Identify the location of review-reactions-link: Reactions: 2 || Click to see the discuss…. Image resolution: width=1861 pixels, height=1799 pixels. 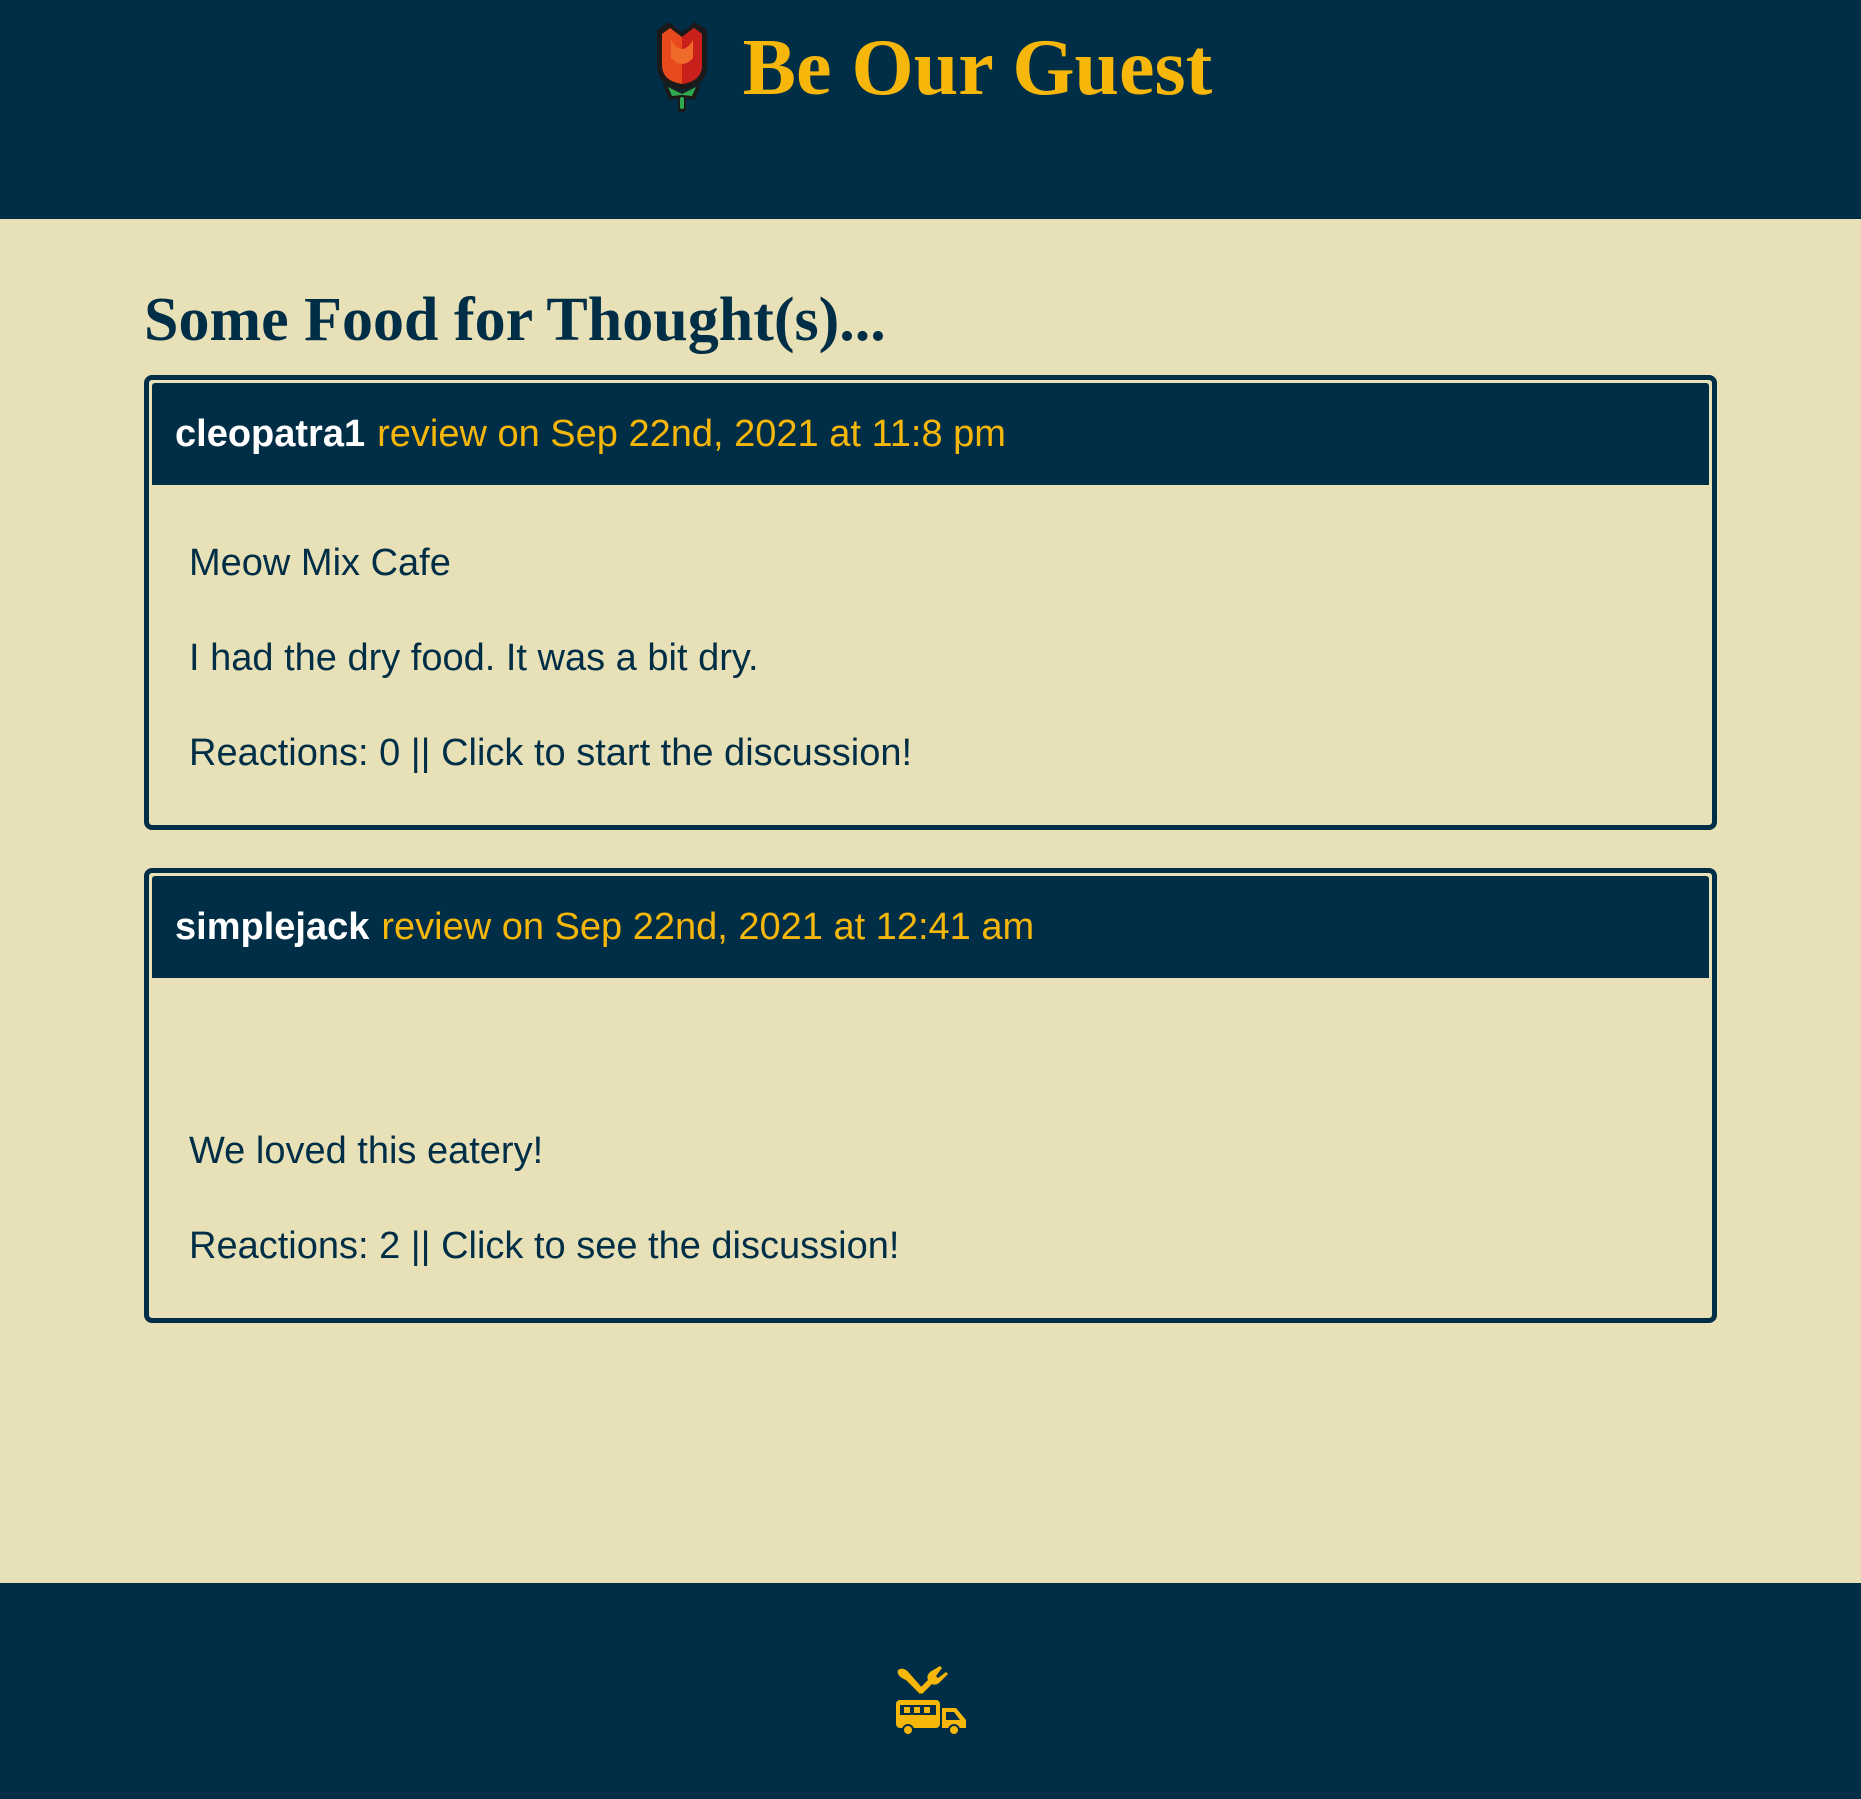
(930, 1246).